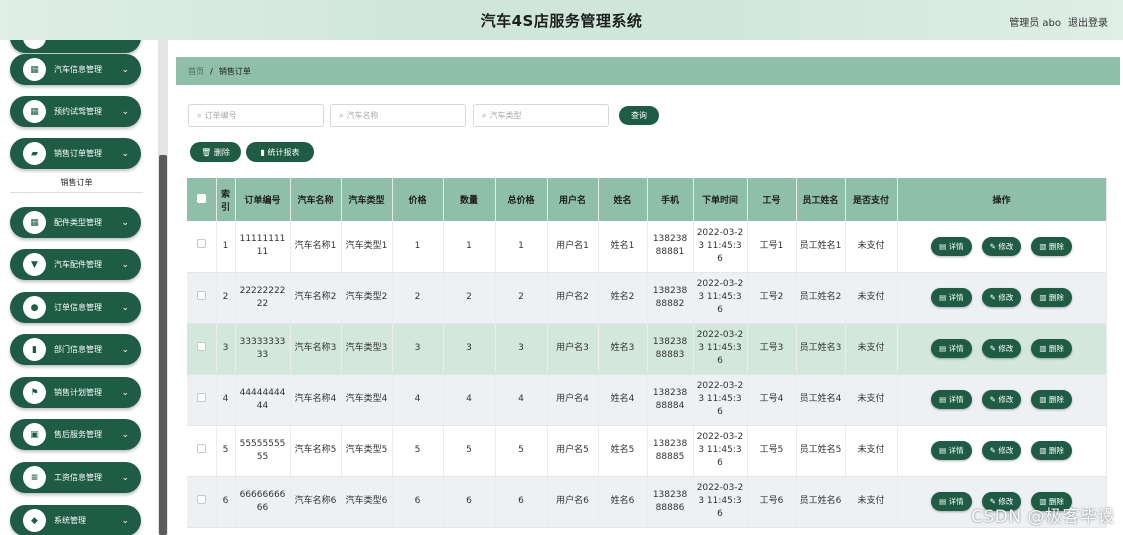 The height and width of the screenshot is (535, 1123). I want to click on col-car-type: 汽车类型, so click(367, 199).